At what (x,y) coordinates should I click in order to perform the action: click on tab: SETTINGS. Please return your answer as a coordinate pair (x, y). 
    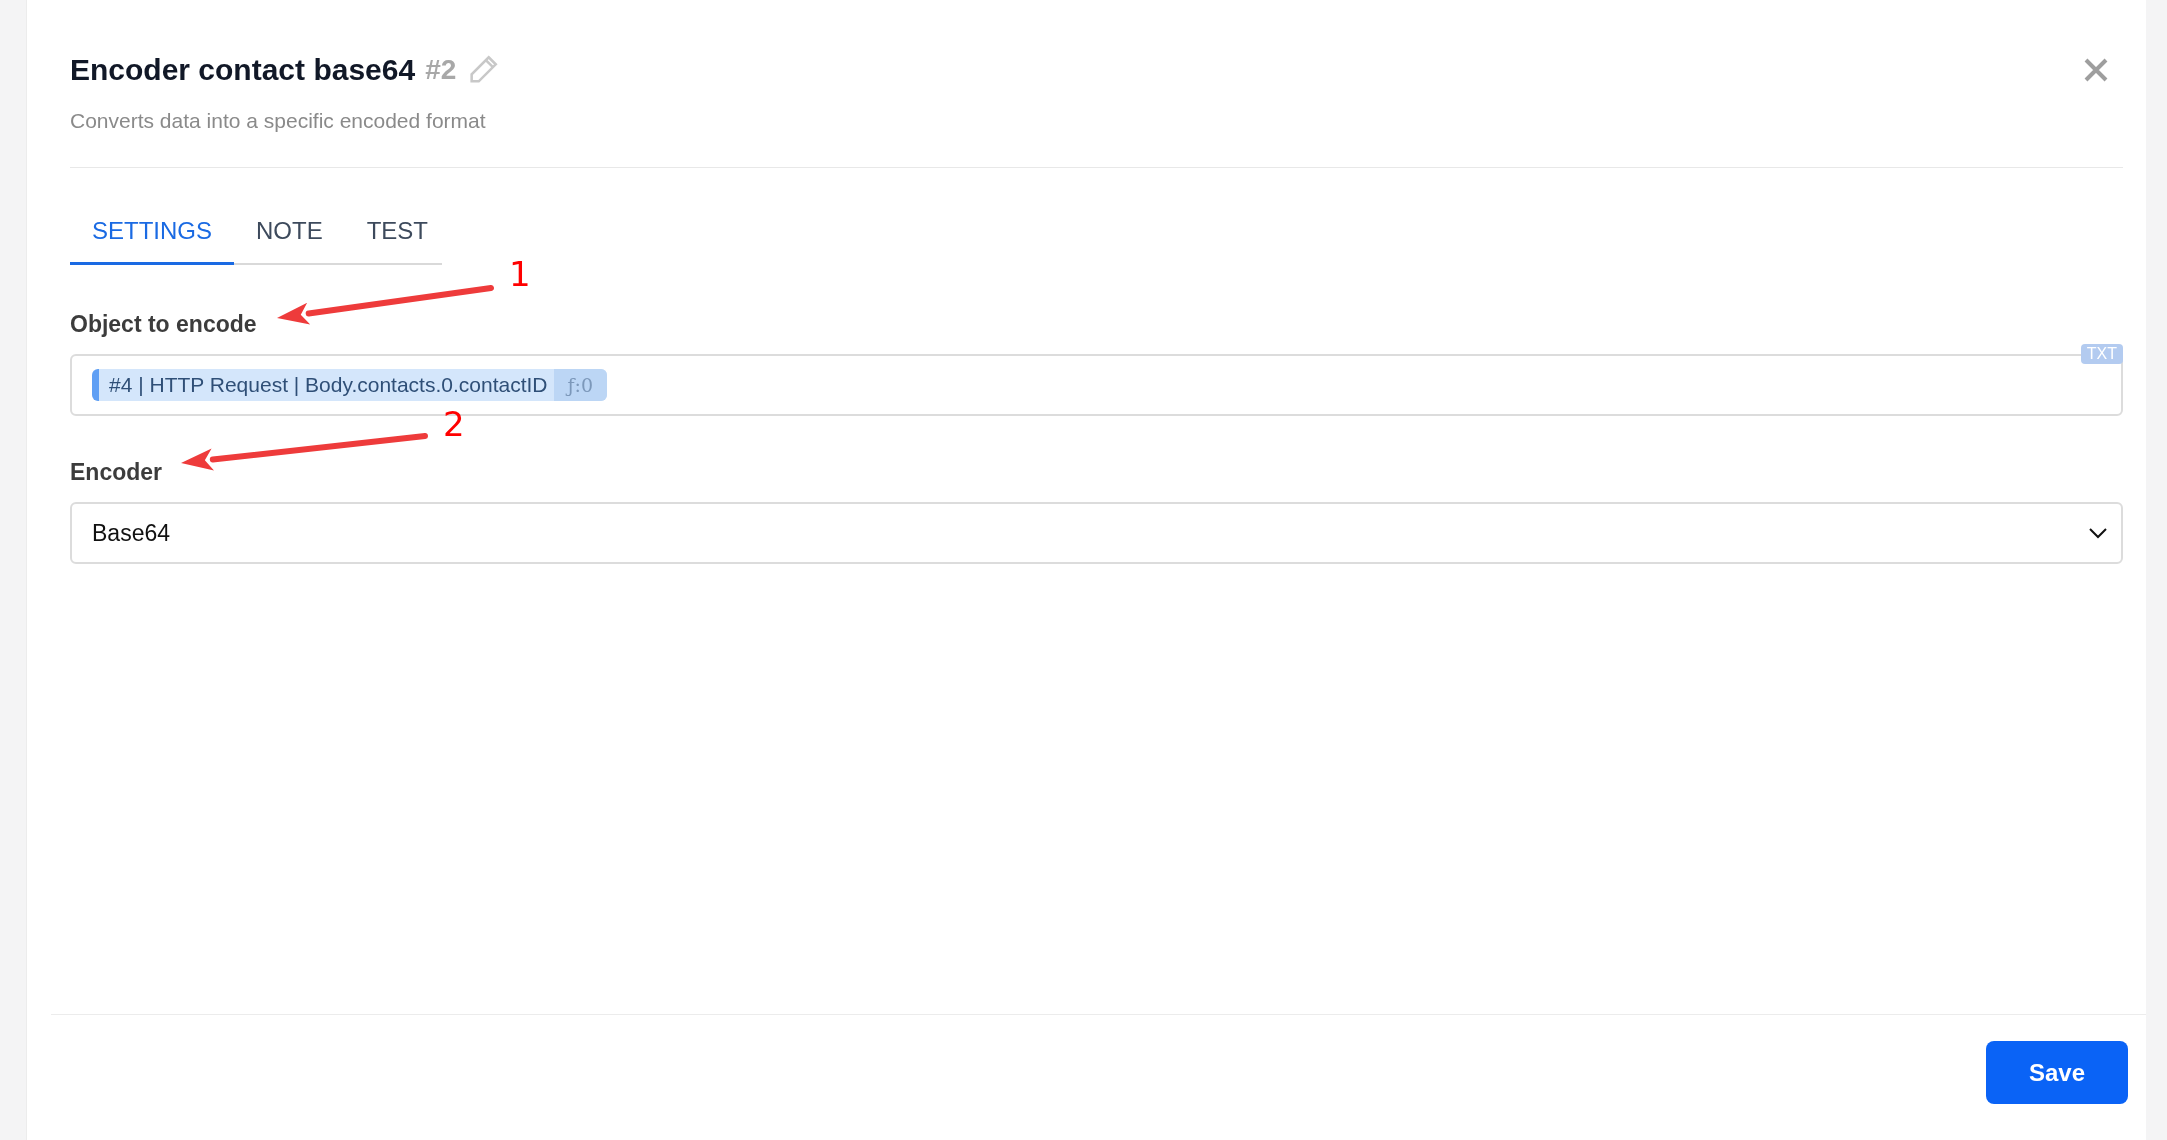
    Looking at the image, I should click on (152, 235).